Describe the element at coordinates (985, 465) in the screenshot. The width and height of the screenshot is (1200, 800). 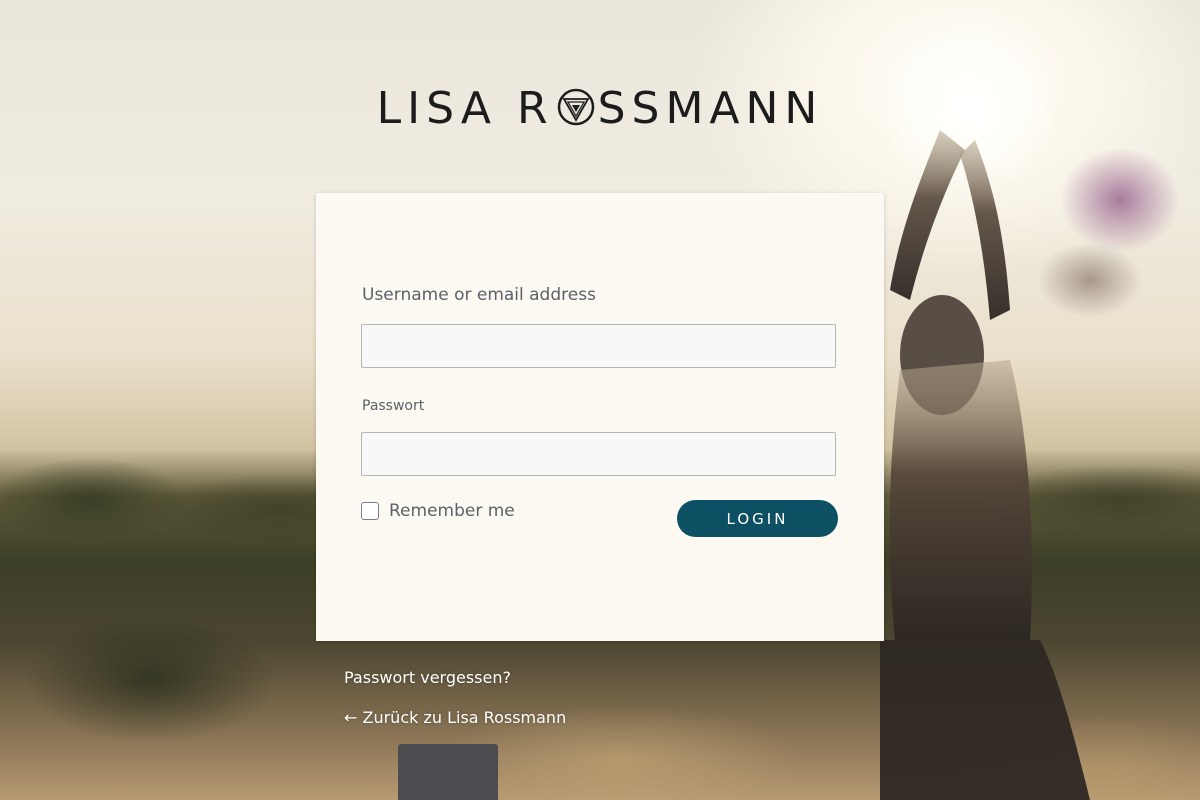
I see `person-silhouette-decoration` at that location.